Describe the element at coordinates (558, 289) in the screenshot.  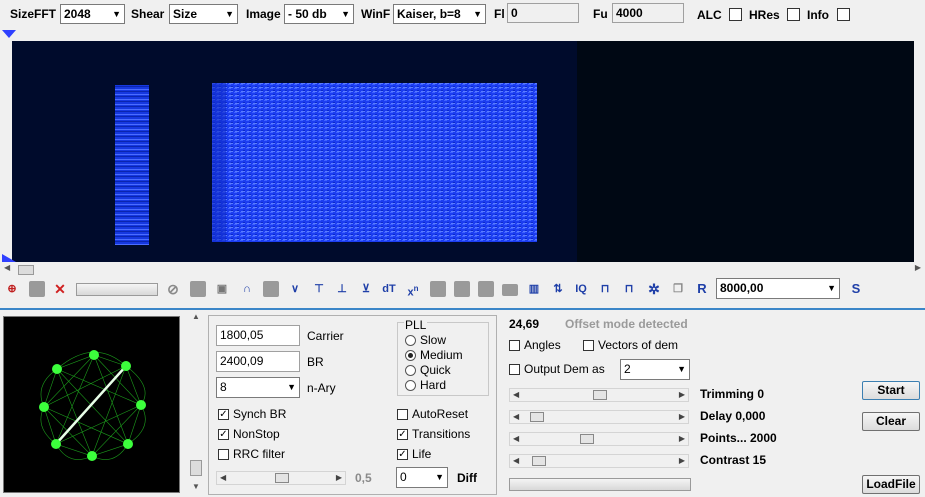
I see `iq-arrows-icon: ⇅` at that location.